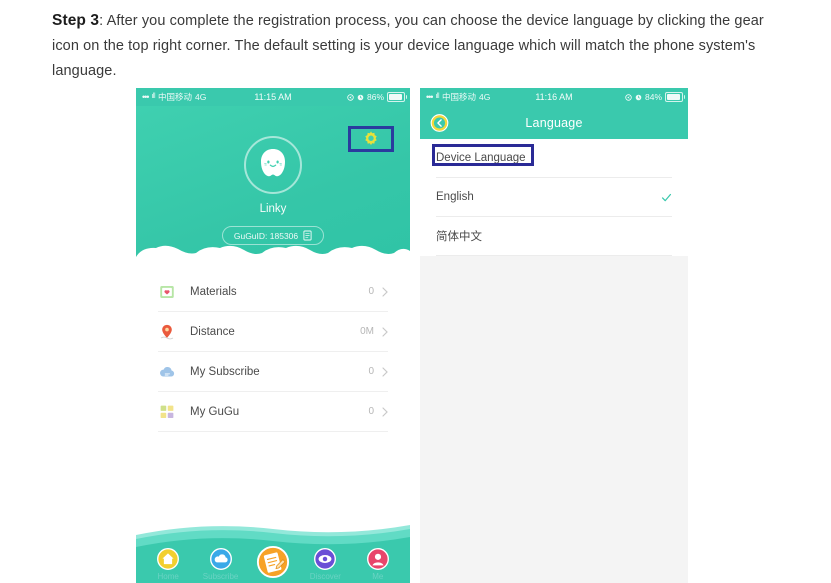 The height and width of the screenshot is (583, 831). Describe the element at coordinates (666, 197) in the screenshot. I see `checkmark-icon` at that location.